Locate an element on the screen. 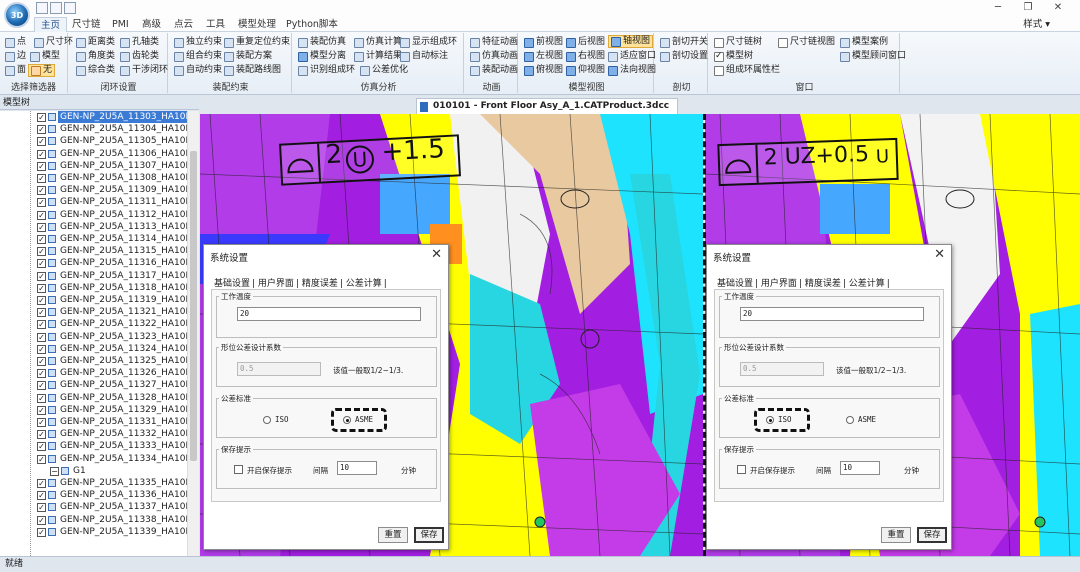  identify-components: 识别组成环 is located at coordinates (326, 70).